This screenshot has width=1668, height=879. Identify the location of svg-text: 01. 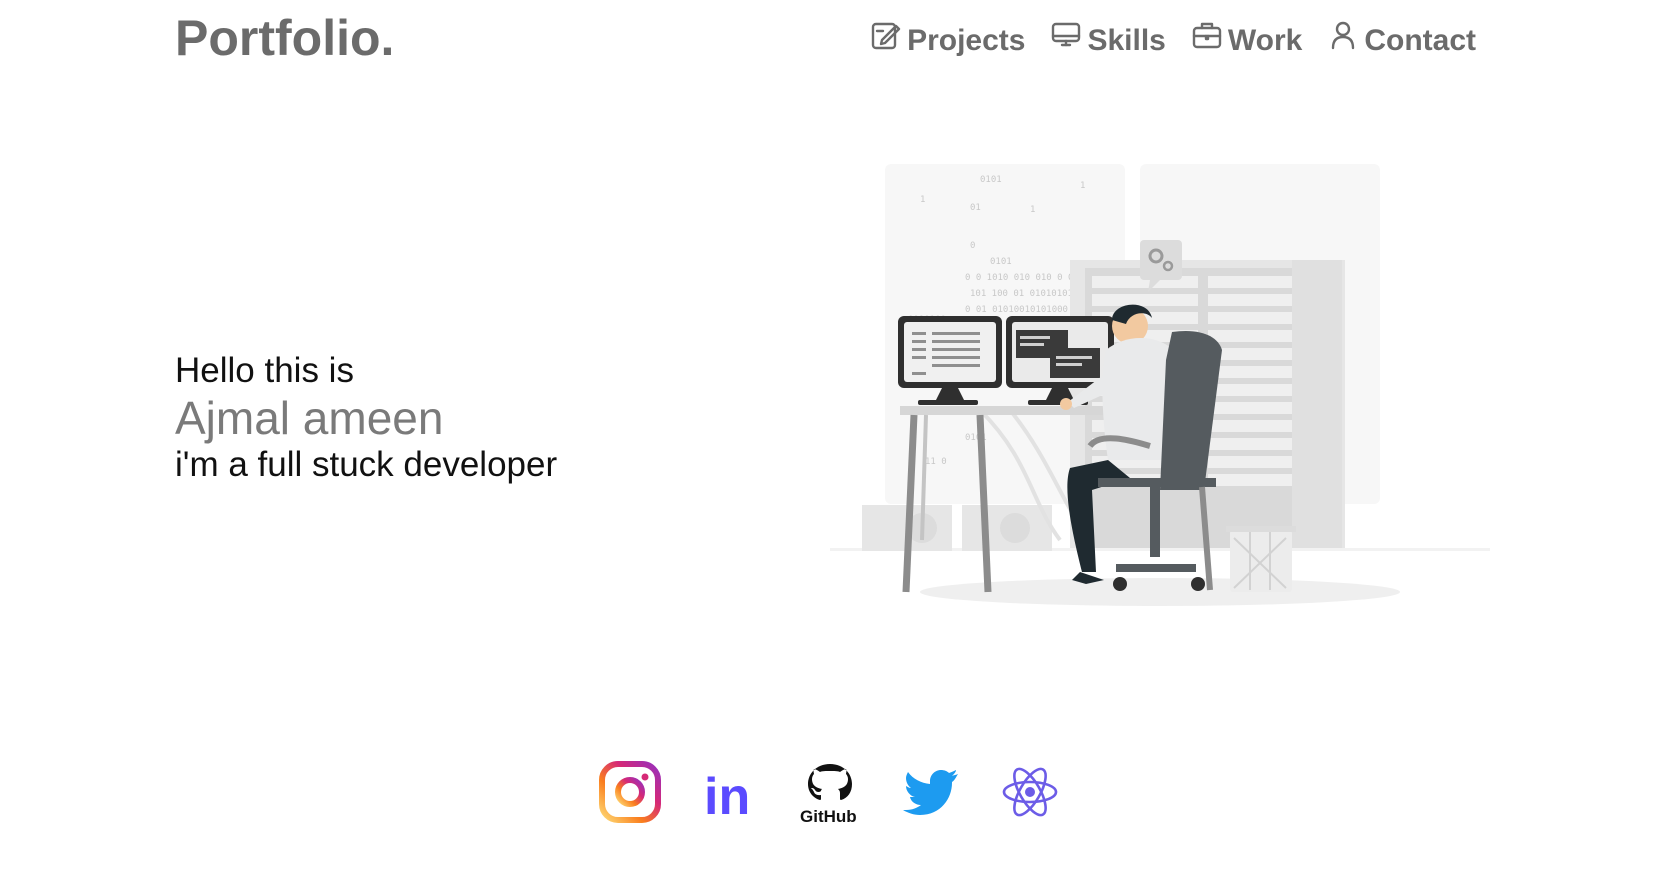
(975, 208).